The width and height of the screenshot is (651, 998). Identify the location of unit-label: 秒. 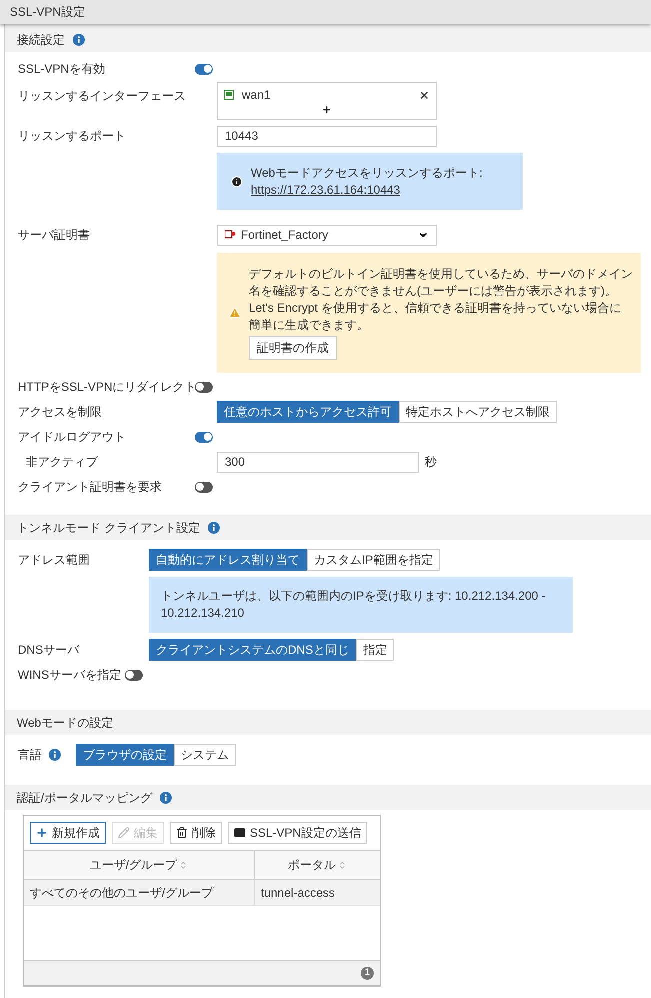
(431, 462).